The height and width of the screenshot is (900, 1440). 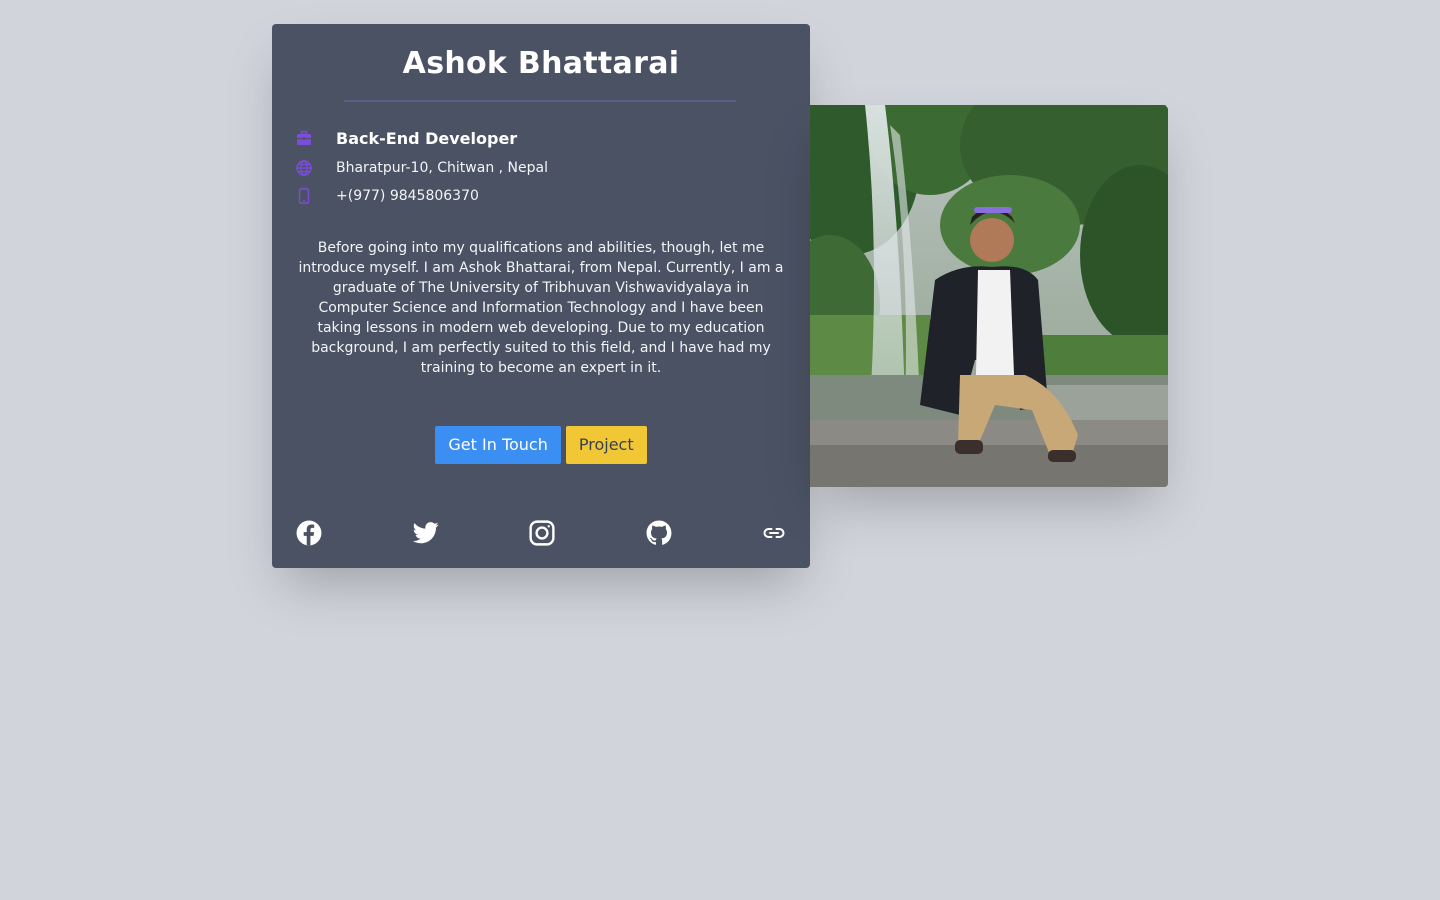 I want to click on mobile-phone-icon, so click(x=304, y=196).